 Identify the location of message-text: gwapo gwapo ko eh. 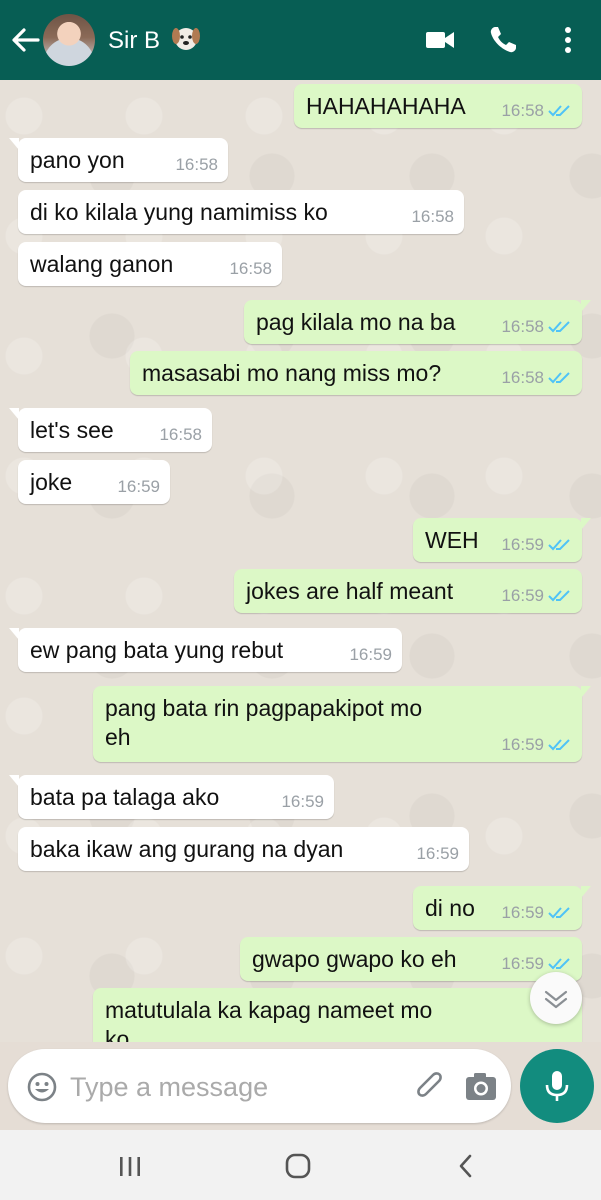
(354, 959).